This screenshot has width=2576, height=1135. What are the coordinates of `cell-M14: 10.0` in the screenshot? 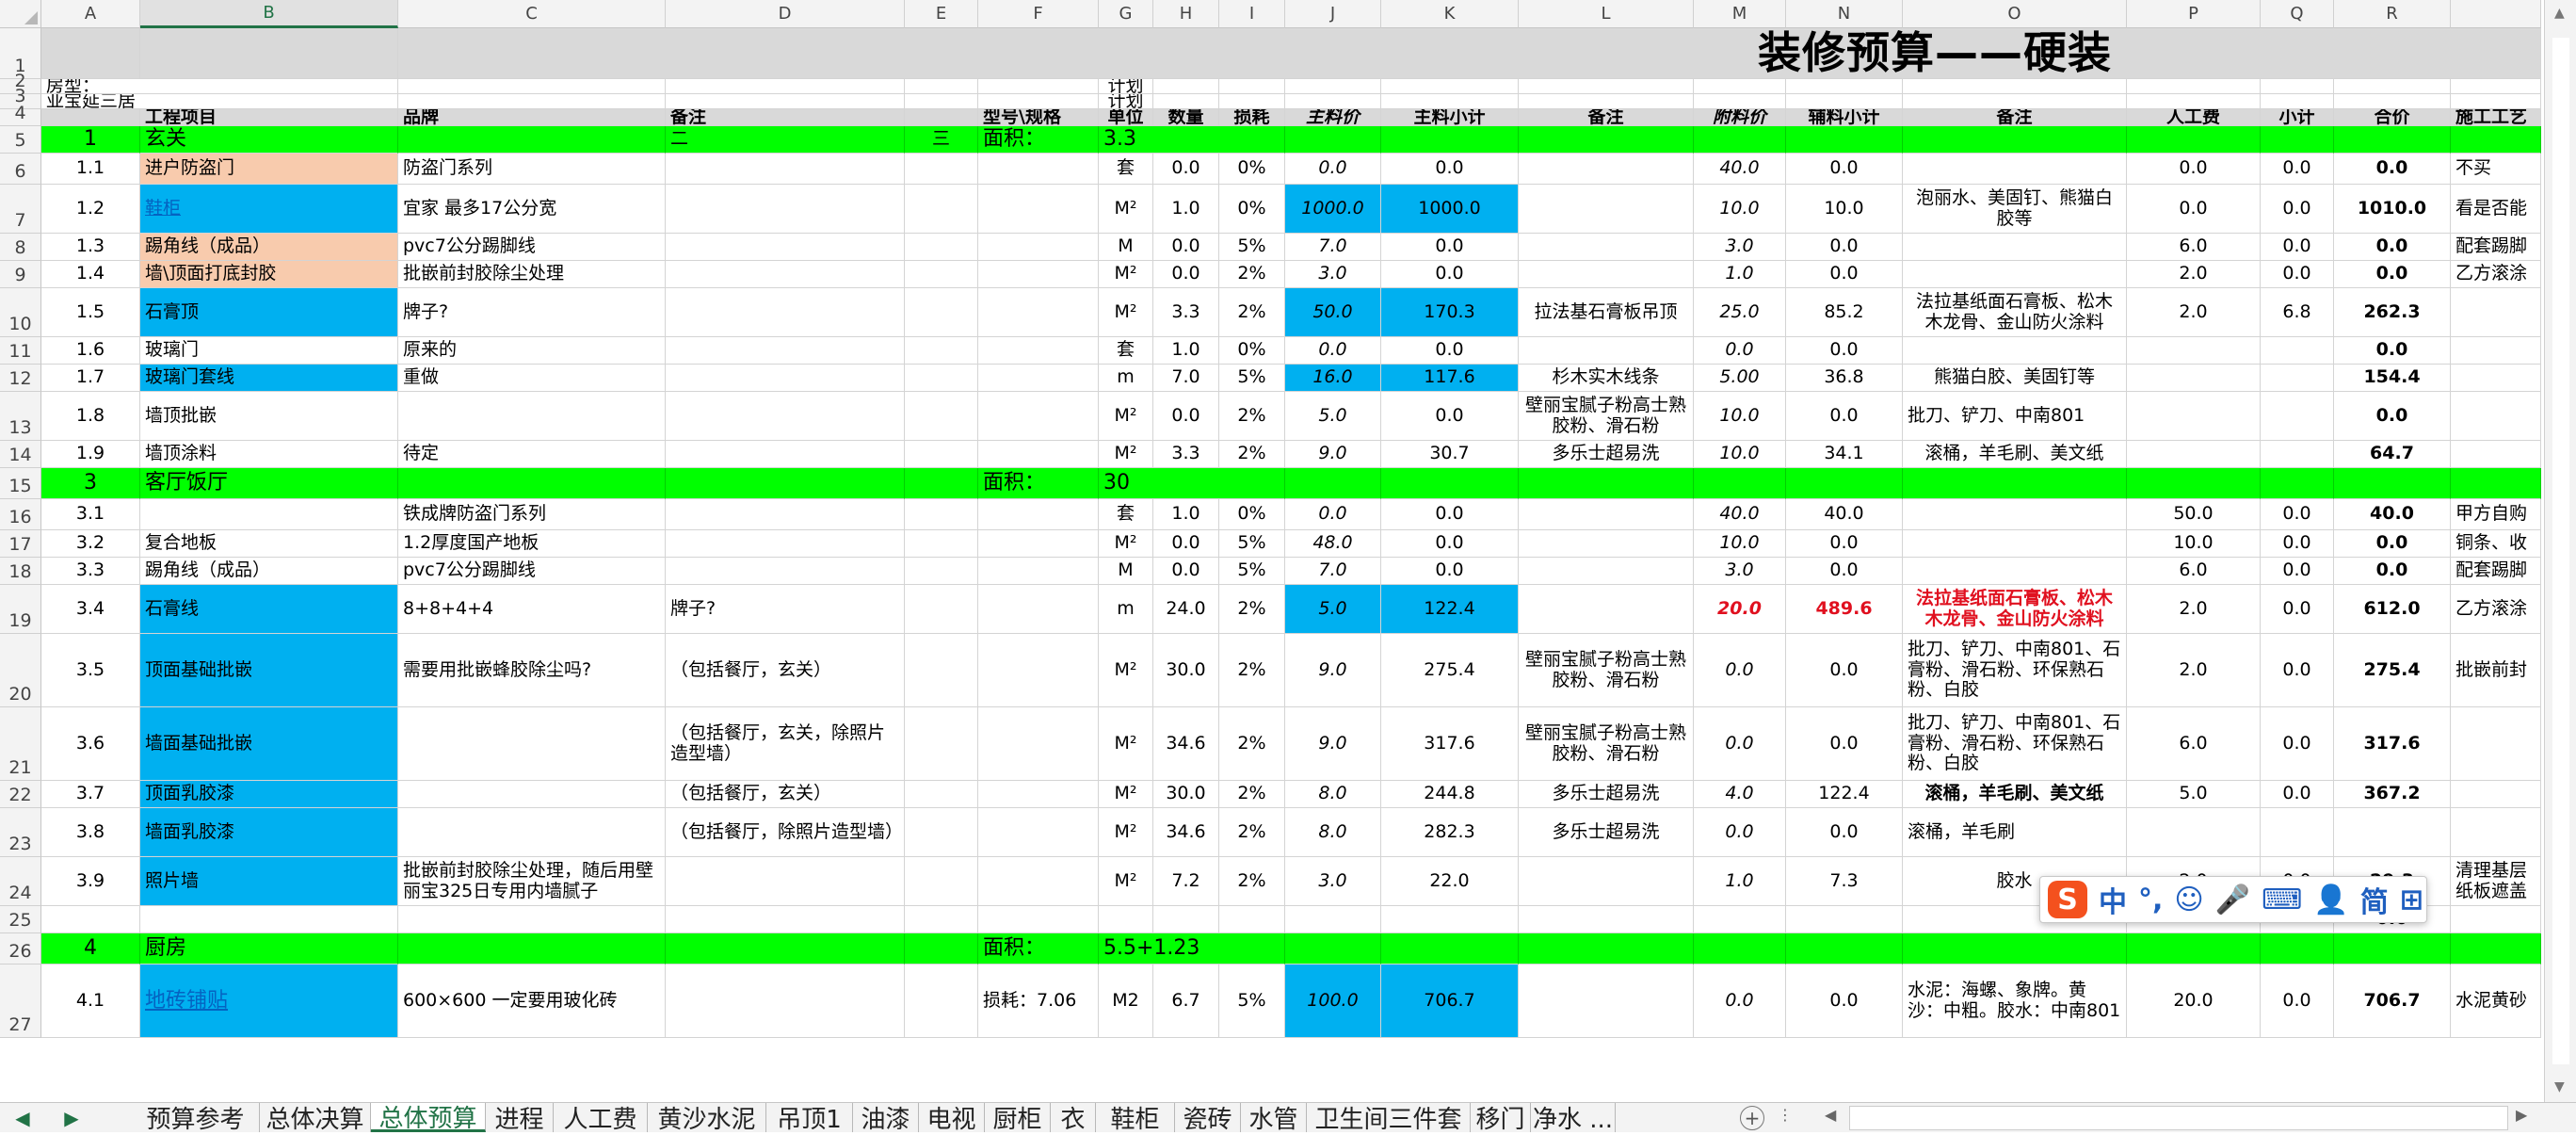 It's located at (1740, 455).